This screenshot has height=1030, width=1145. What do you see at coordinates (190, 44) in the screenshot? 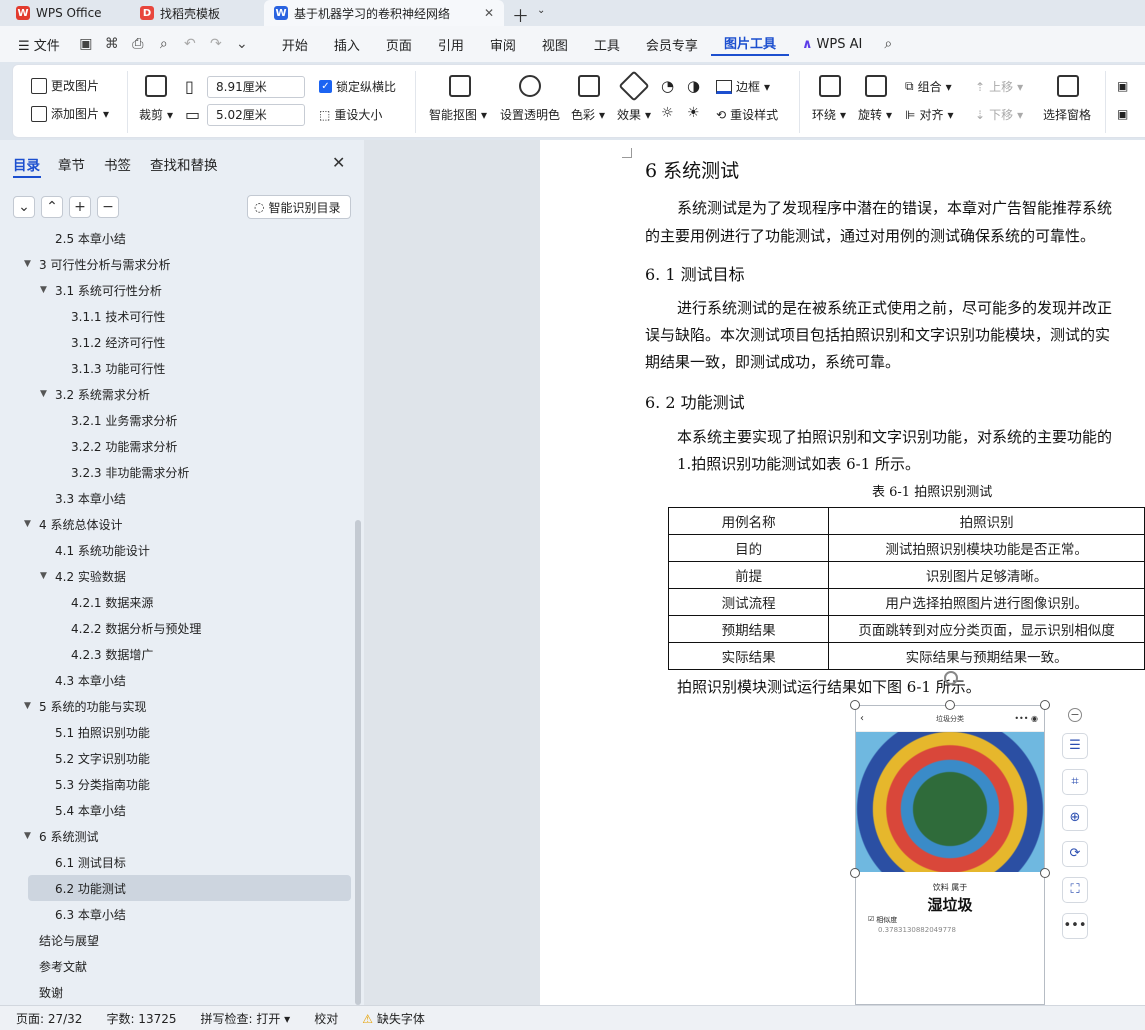
I see `undo-icon: ↶` at bounding box center [190, 44].